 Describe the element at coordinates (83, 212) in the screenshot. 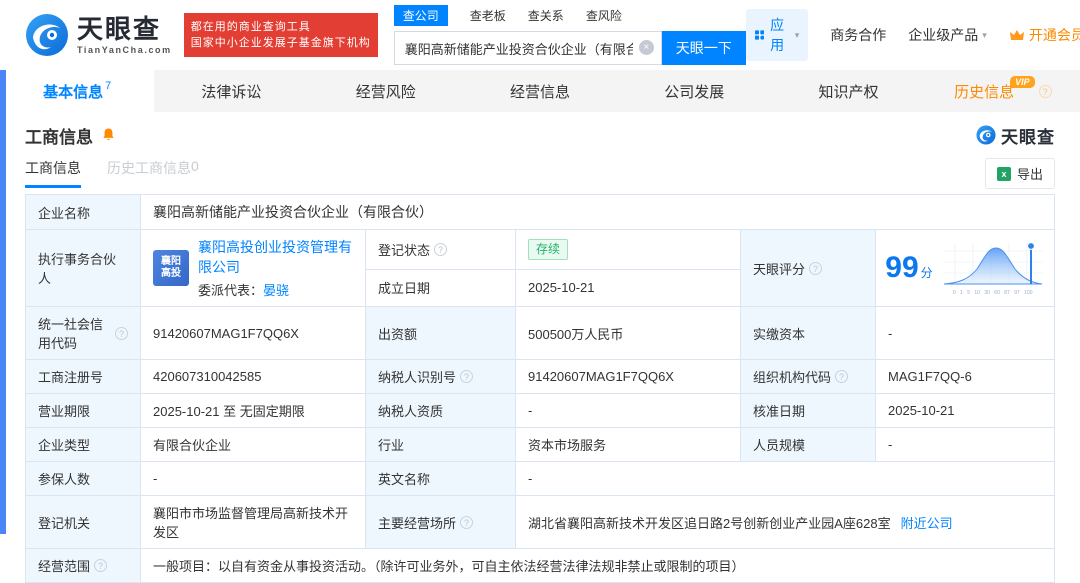

I see `field-label-company-name: 企业名称` at that location.